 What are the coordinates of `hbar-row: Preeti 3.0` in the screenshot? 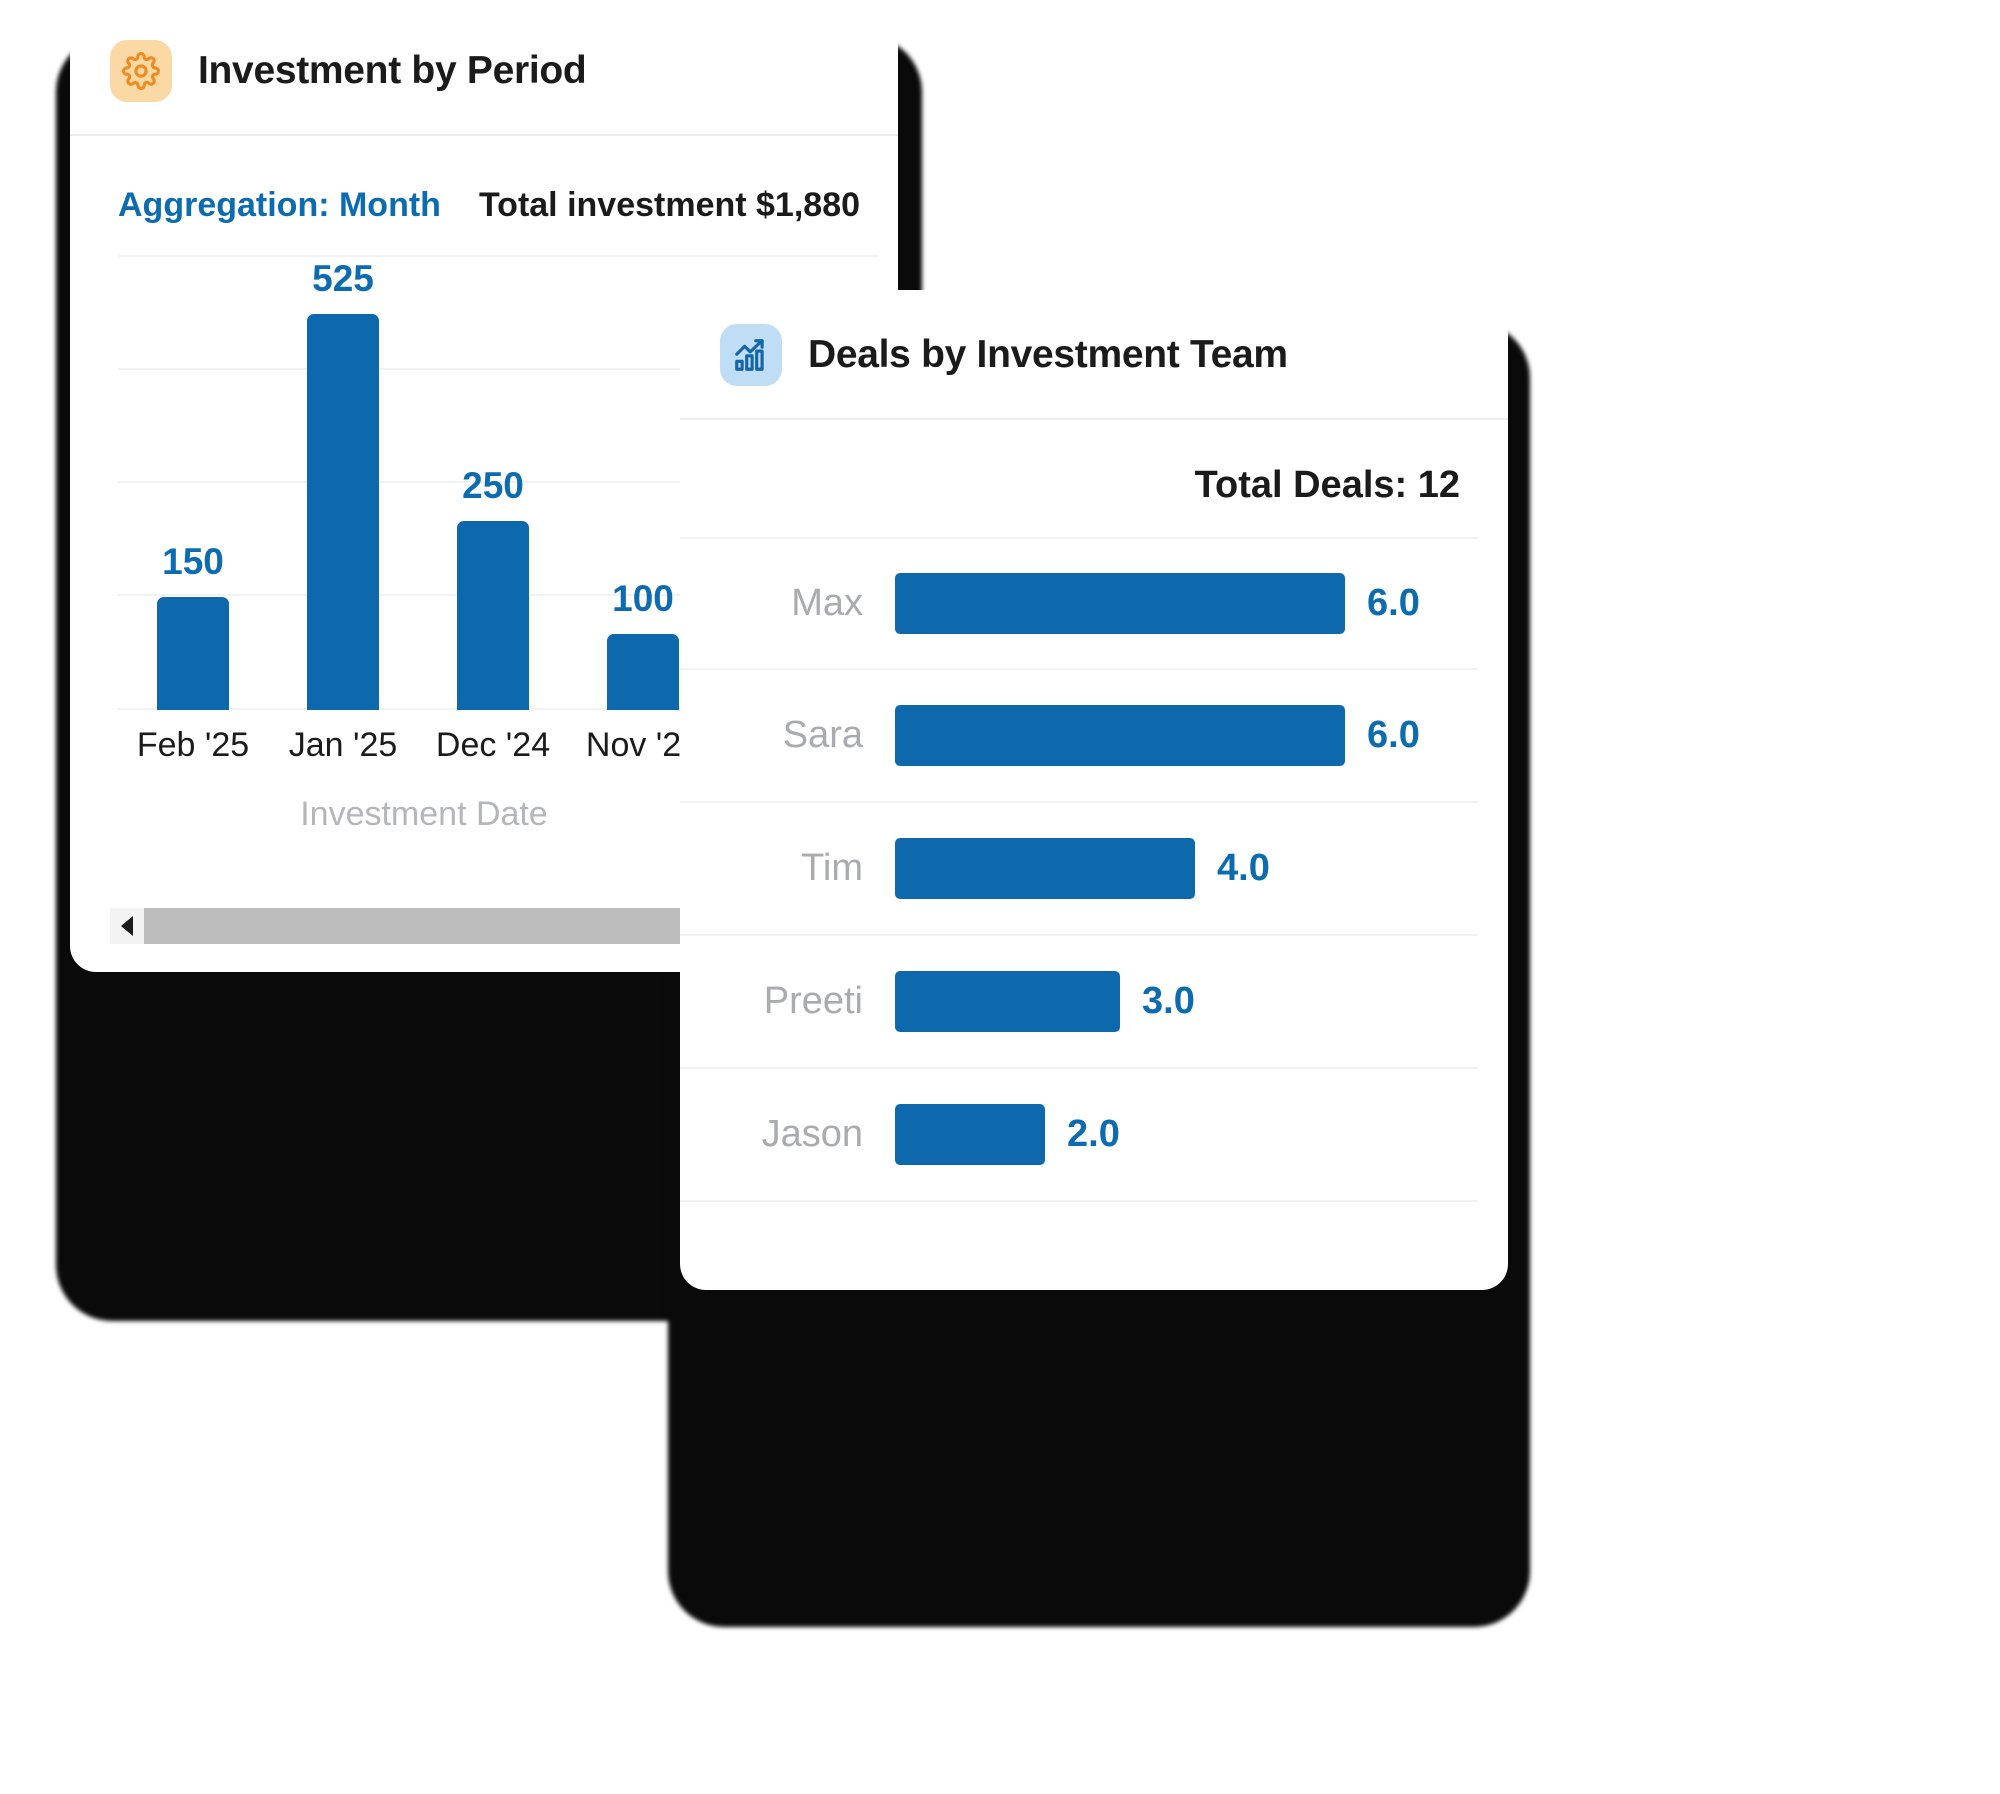 It's located at (1079, 1002).